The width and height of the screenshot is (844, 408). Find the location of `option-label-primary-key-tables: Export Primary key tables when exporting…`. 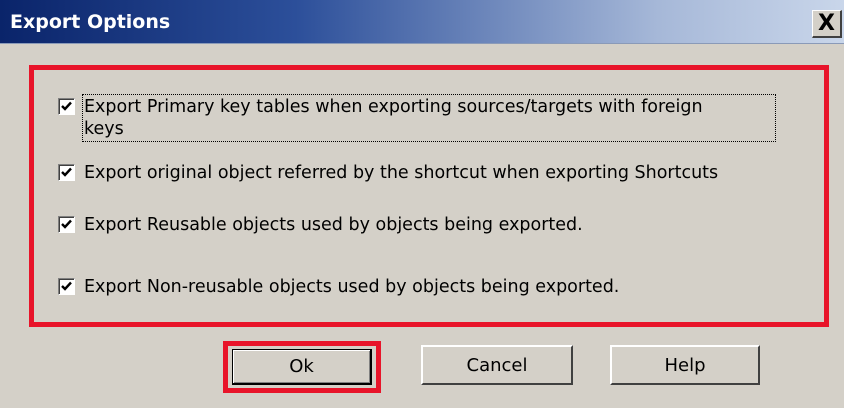

option-label-primary-key-tables: Export Primary key tables when exporting… is located at coordinates (429, 118).